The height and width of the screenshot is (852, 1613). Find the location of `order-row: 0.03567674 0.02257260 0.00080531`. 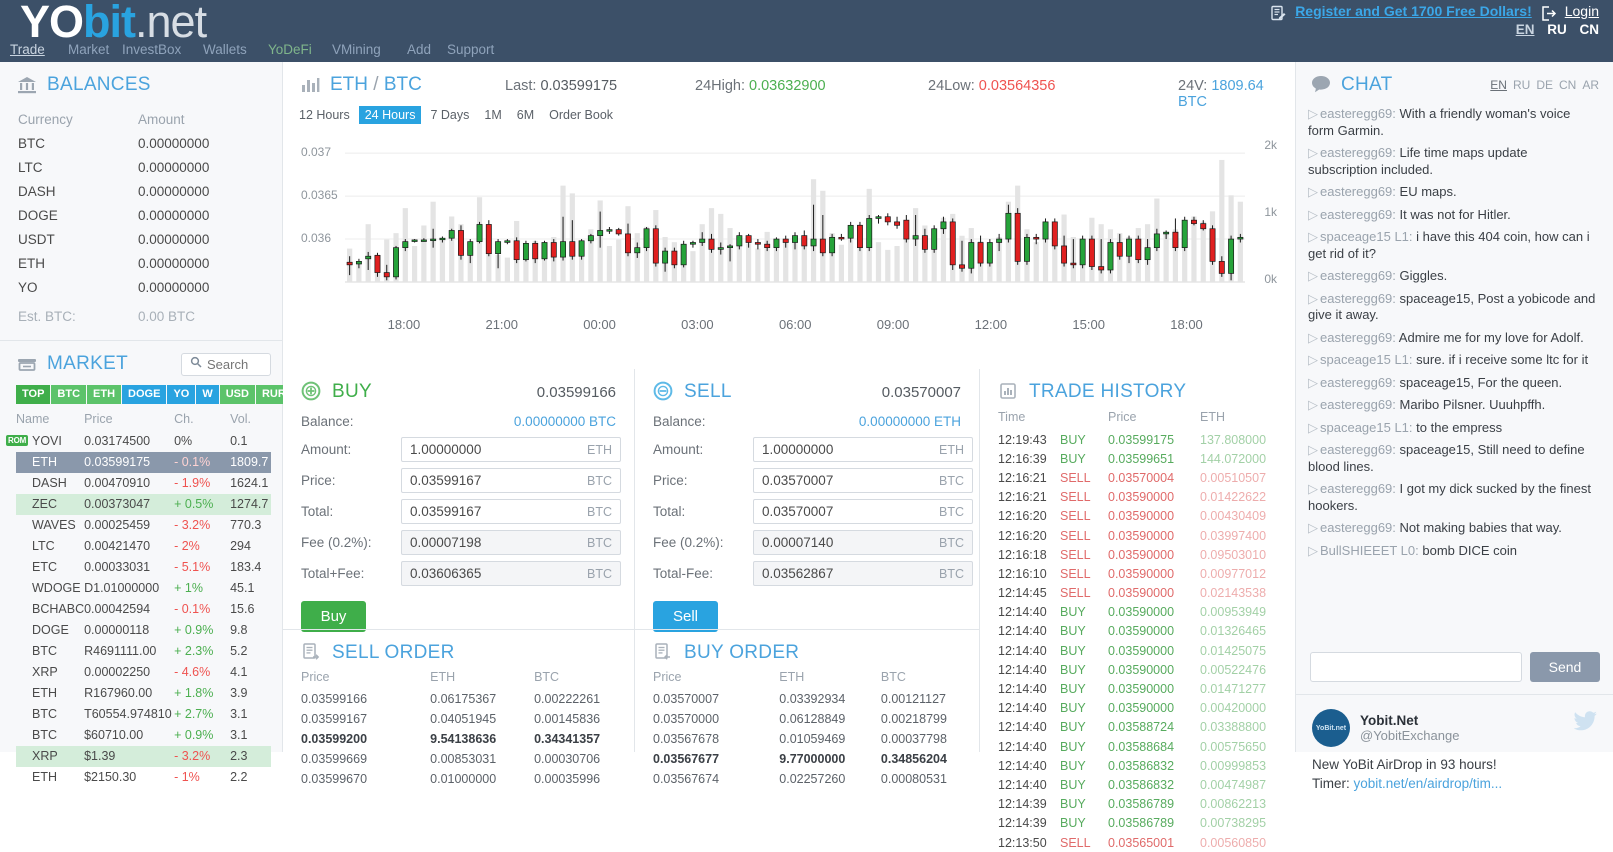

order-row: 0.03567674 0.02257260 0.00080531 is located at coordinates (807, 779).